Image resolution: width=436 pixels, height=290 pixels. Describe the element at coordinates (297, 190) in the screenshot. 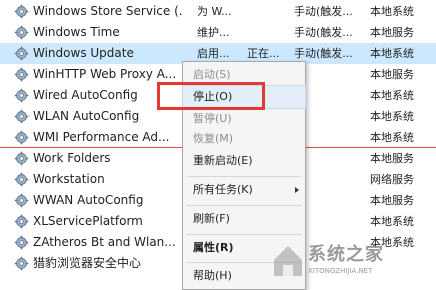

I see `submenu-arrow-icon` at that location.